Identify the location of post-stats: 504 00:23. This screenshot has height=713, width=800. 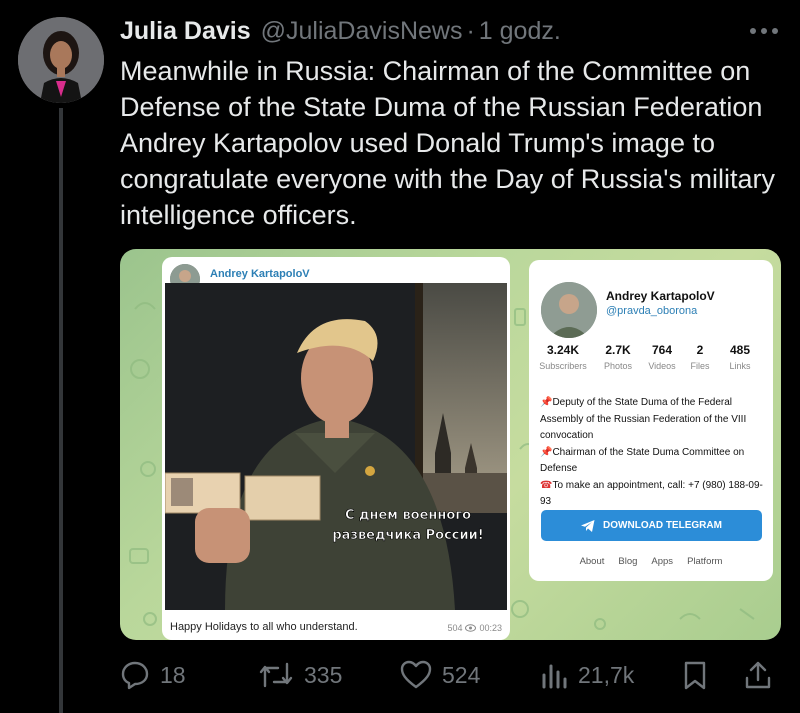
(474, 628).